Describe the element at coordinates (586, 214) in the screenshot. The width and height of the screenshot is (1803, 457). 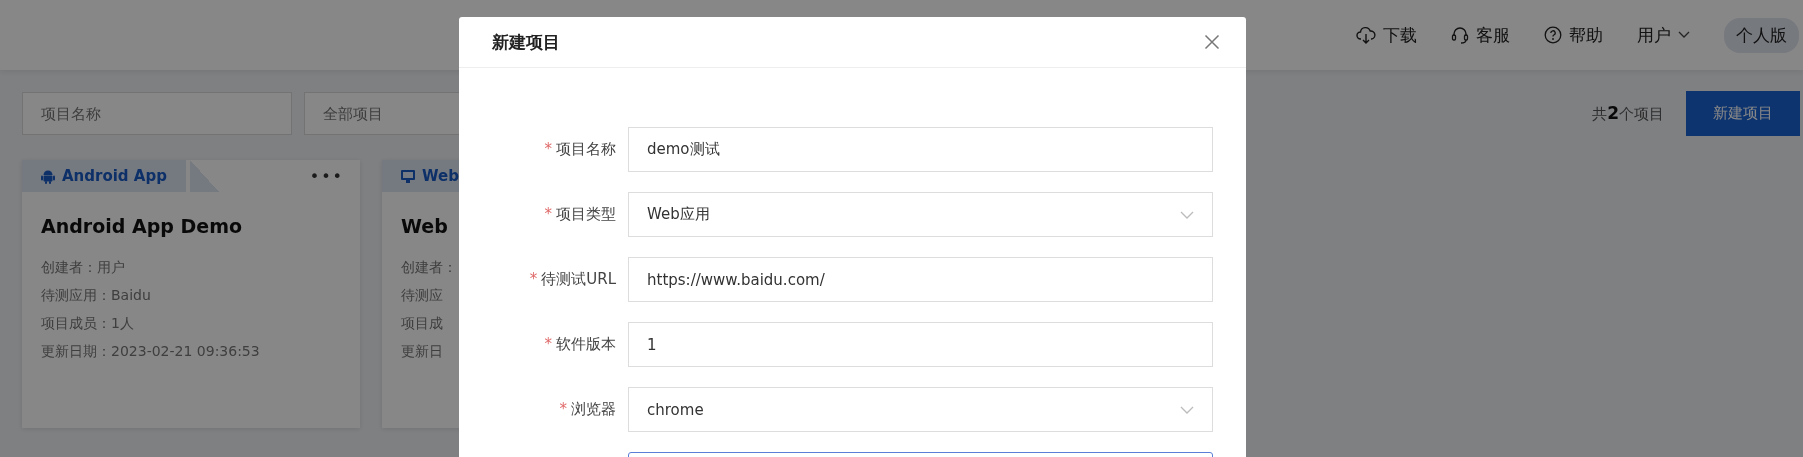
I see `field-label: 项目类型` at that location.